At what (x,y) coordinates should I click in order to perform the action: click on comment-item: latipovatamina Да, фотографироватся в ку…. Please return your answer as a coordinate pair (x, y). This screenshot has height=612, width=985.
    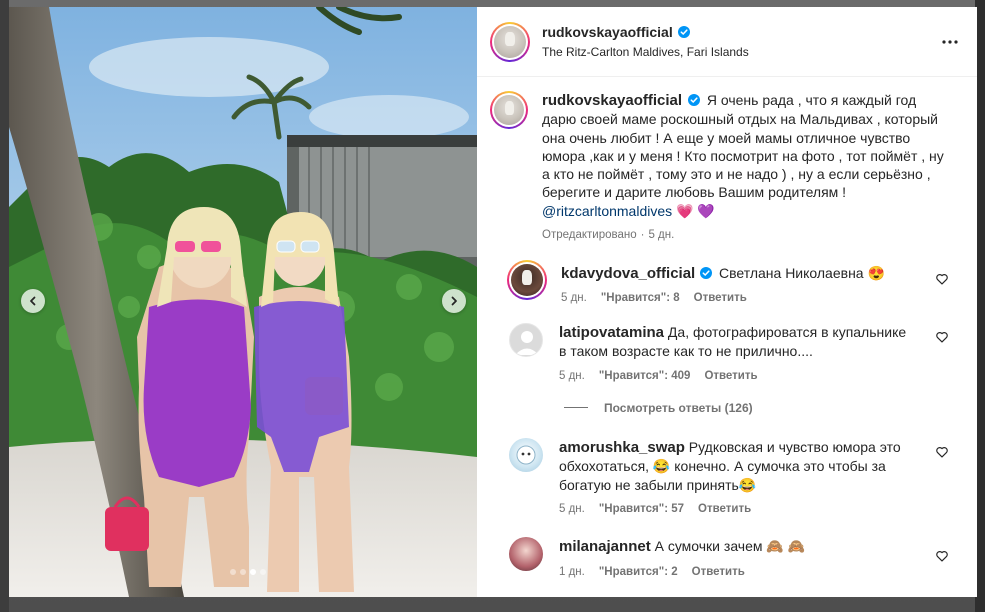
    Looking at the image, I should click on (727, 352).